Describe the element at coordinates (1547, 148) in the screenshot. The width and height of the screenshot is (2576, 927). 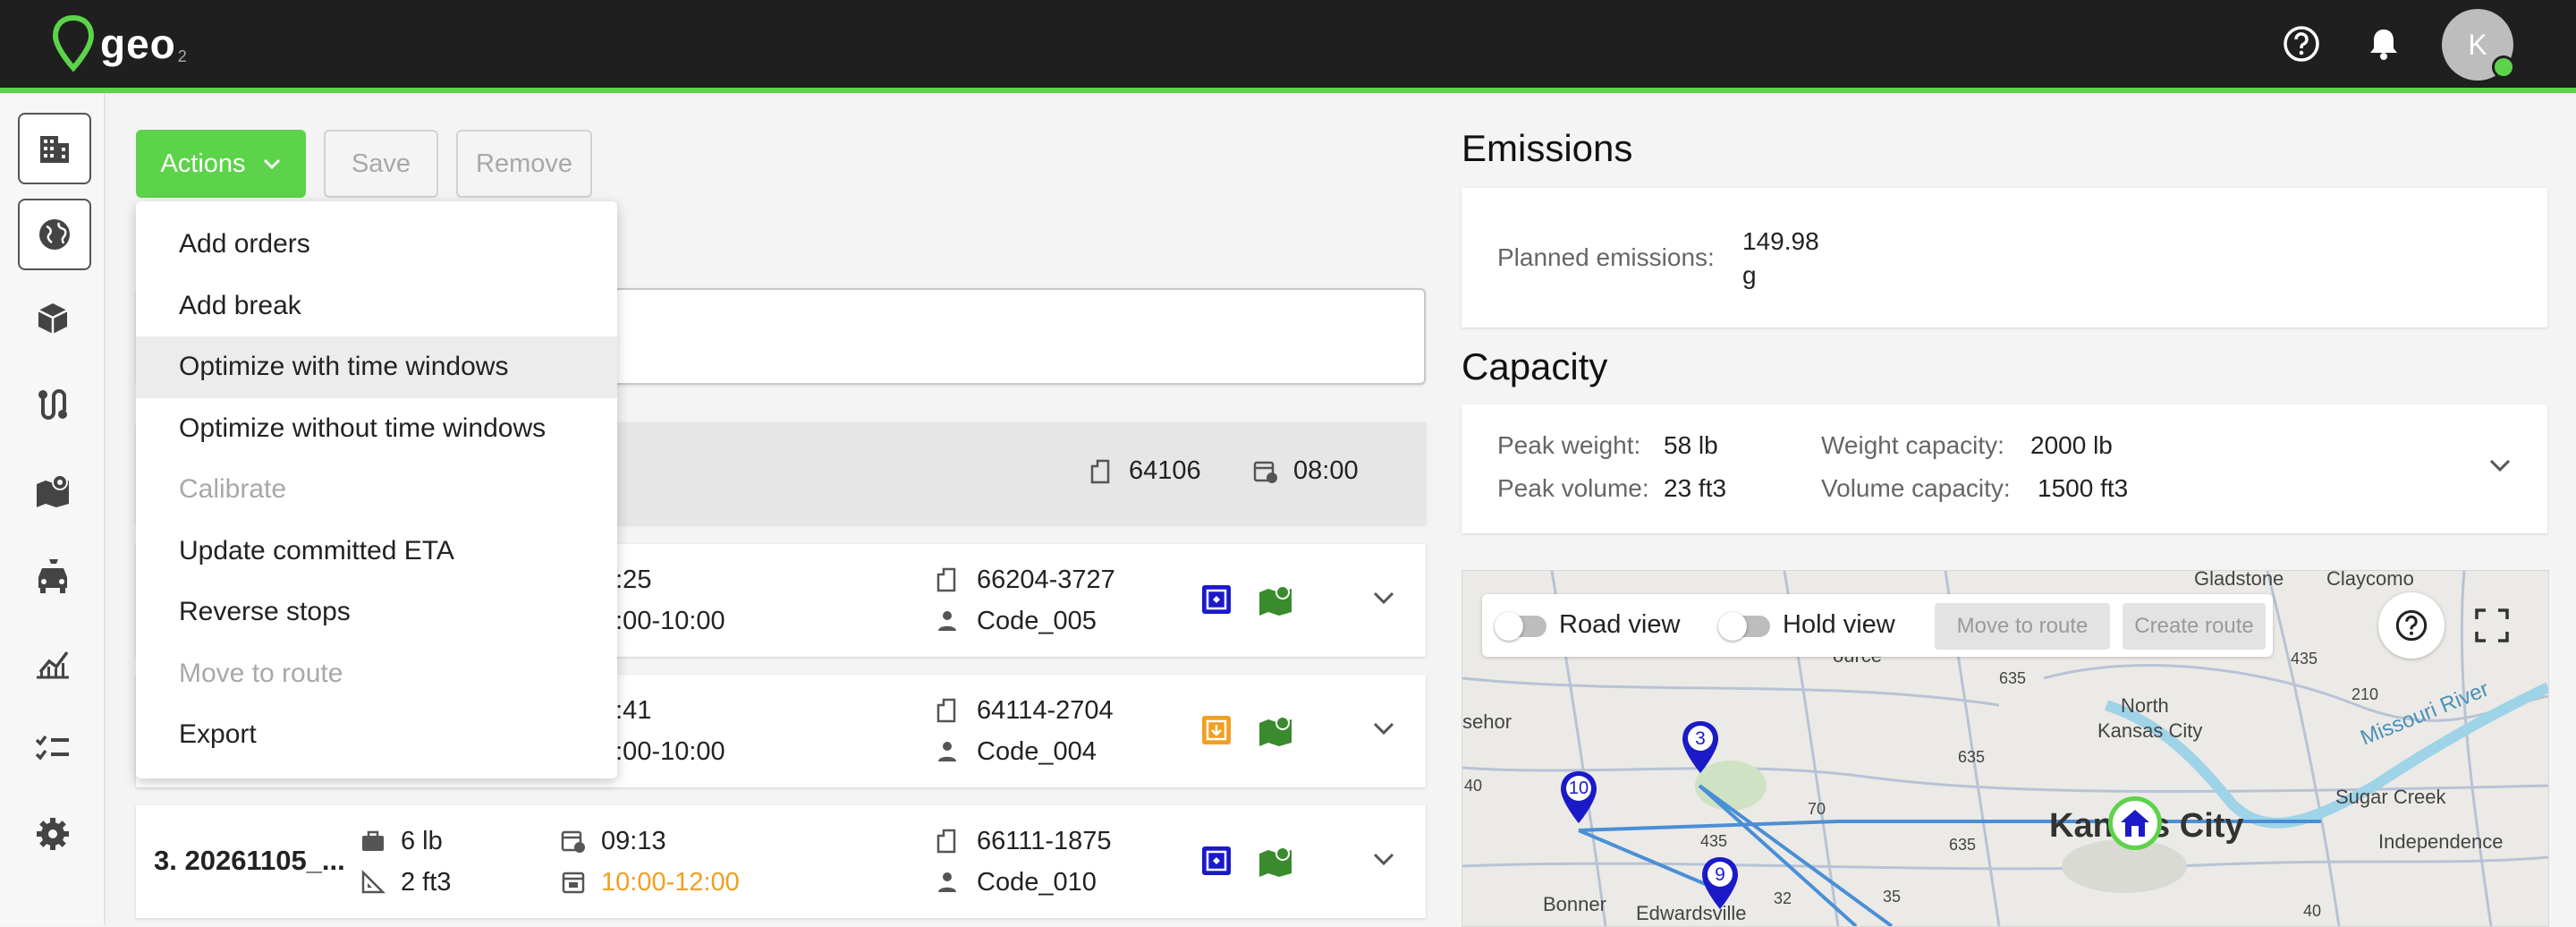
I see `emissions-title: Emissions` at that location.